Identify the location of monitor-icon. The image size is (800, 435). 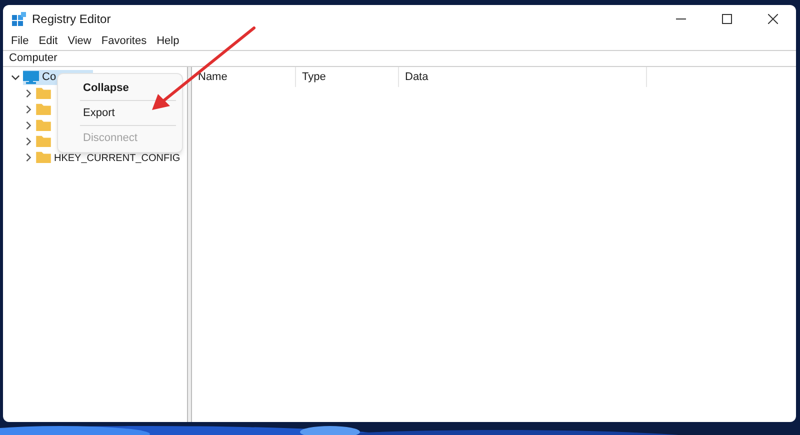
(31, 77).